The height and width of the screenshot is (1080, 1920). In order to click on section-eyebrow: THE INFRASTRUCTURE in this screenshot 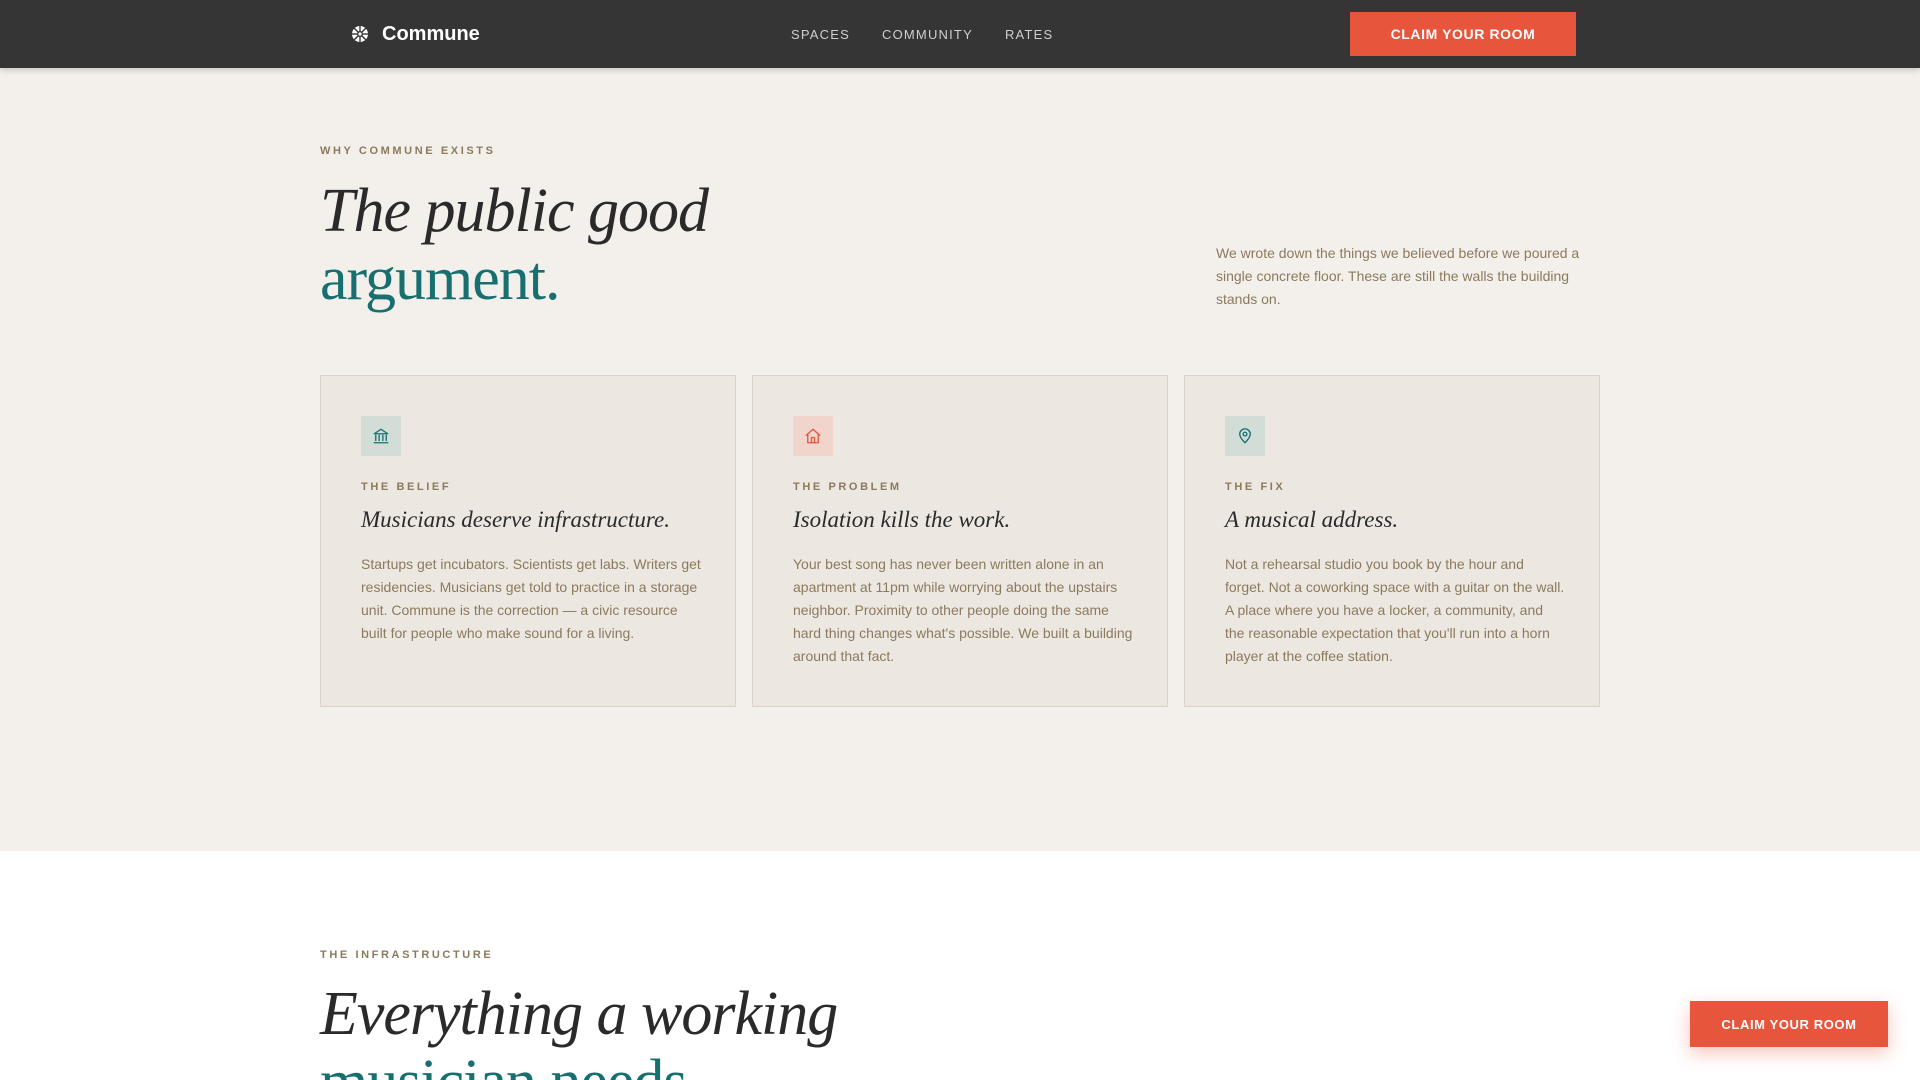, I will do `click(407, 955)`.